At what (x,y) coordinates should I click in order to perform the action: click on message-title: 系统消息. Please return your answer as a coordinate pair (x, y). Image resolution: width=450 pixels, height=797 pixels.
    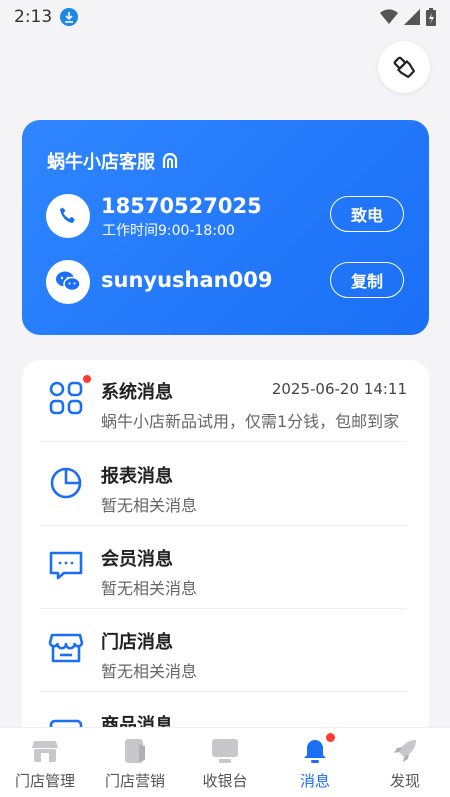
    Looking at the image, I should click on (137, 392).